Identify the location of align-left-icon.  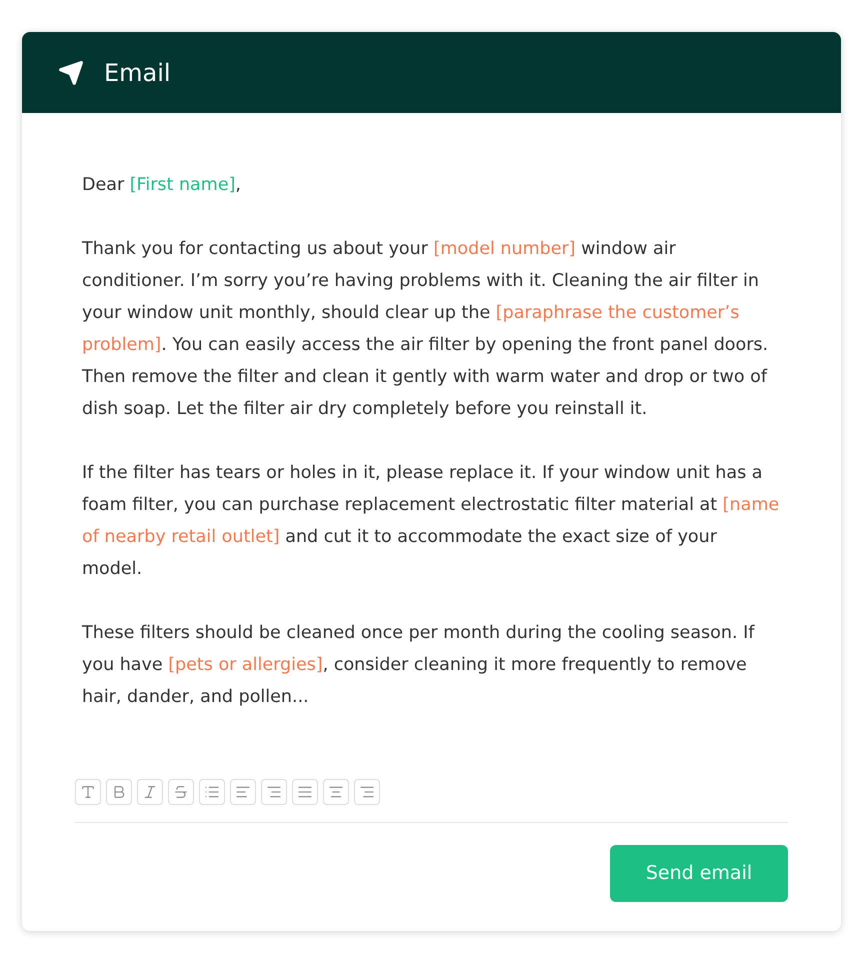
(243, 792).